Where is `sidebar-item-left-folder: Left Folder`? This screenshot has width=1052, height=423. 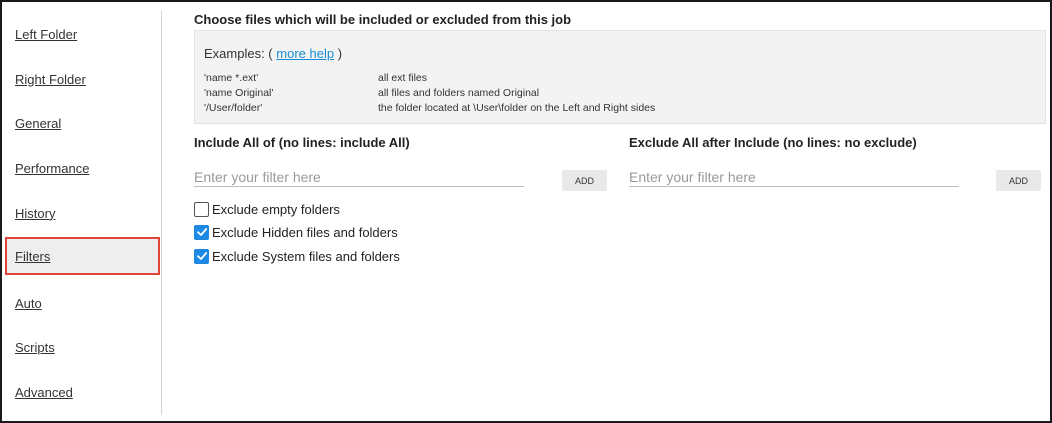 sidebar-item-left-folder: Left Folder is located at coordinates (82, 34).